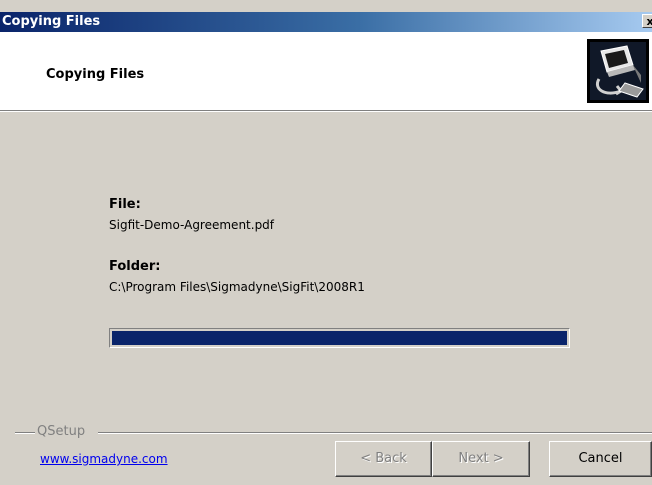  I want to click on copy-progress-bar, so click(339, 338).